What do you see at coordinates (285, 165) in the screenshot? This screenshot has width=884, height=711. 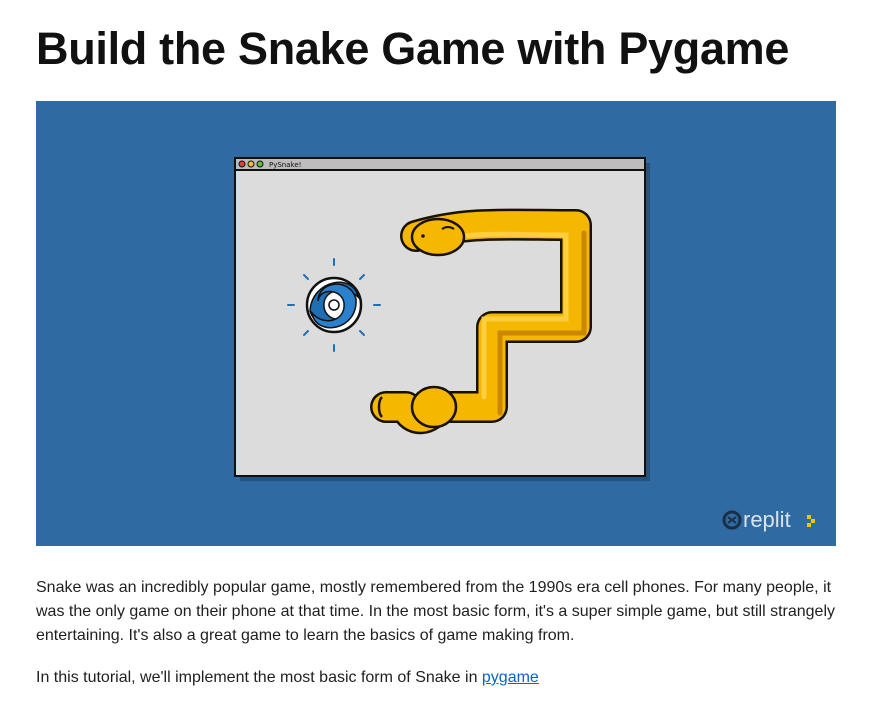 I see `game-window-title: PySnake!` at bounding box center [285, 165].